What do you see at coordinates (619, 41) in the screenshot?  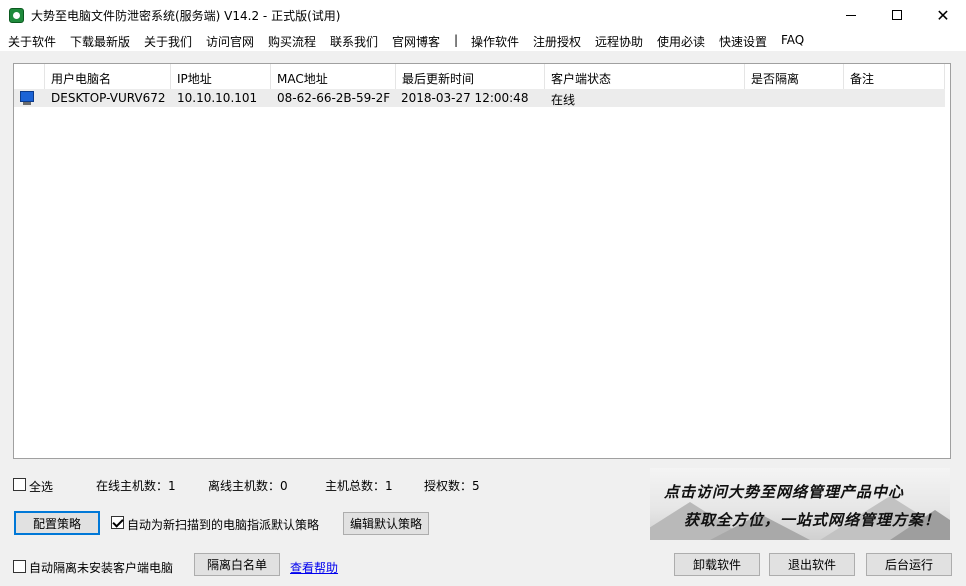 I see `menu-remote-help: 远程协助` at bounding box center [619, 41].